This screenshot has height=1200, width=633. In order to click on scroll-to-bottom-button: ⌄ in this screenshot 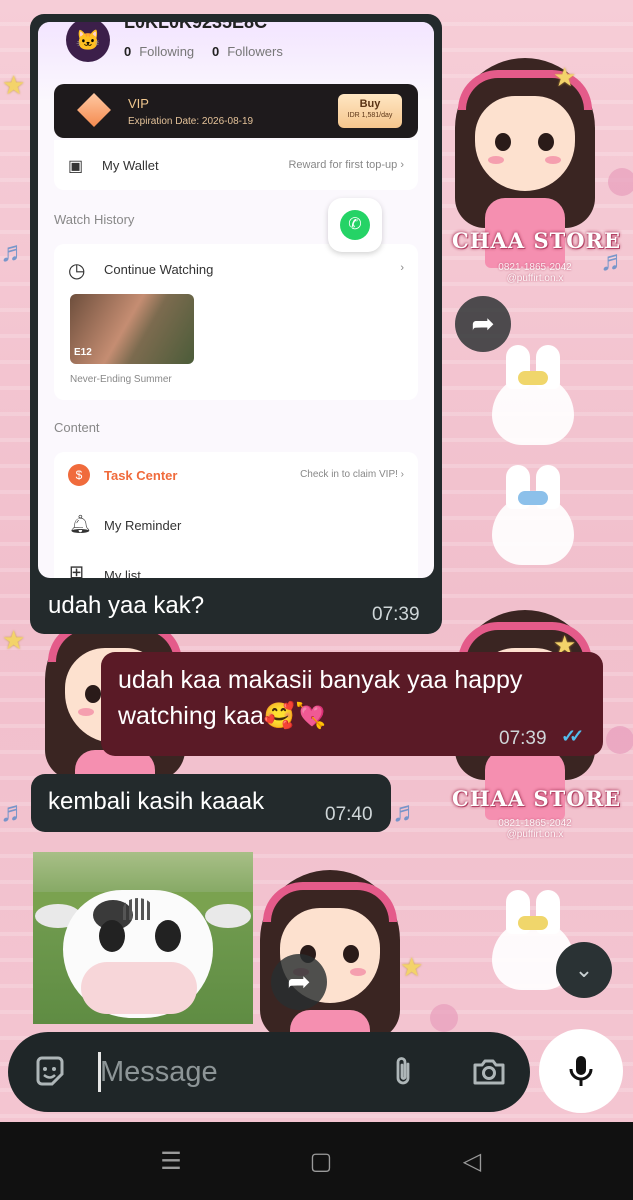, I will do `click(584, 970)`.